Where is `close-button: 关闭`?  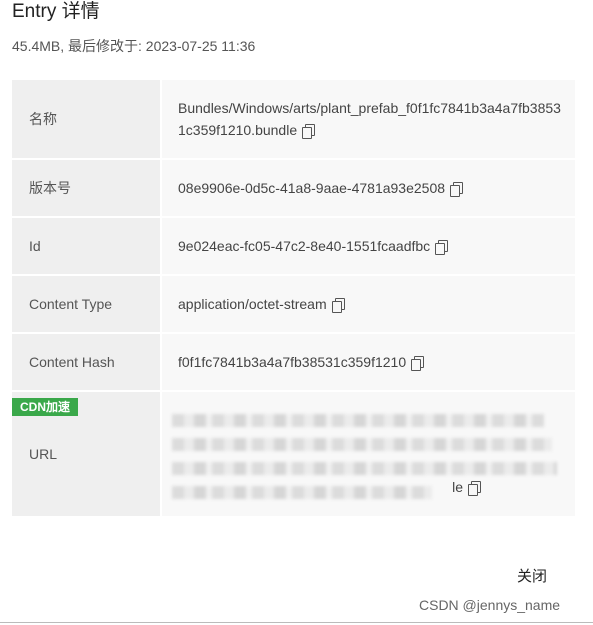 close-button: 关闭 is located at coordinates (532, 575).